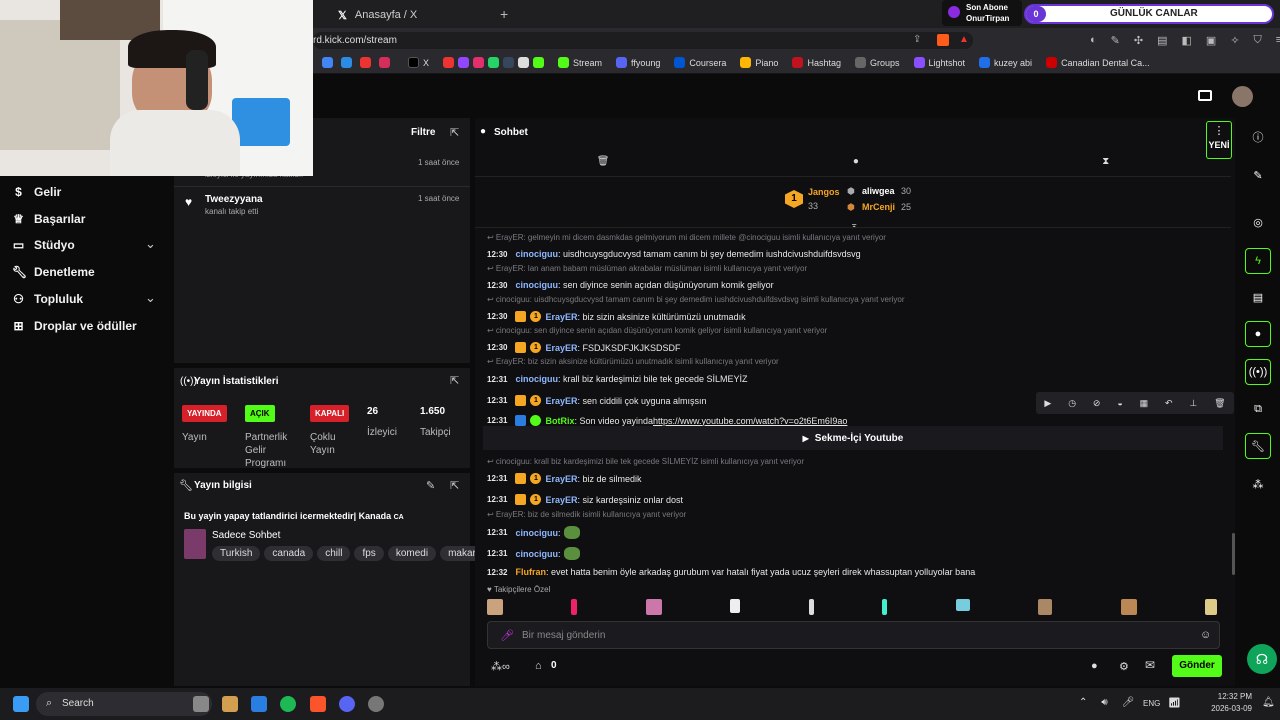 This screenshot has width=1280, height=720. What do you see at coordinates (423, 132) in the screenshot?
I see `filter-button: Filtre` at bounding box center [423, 132].